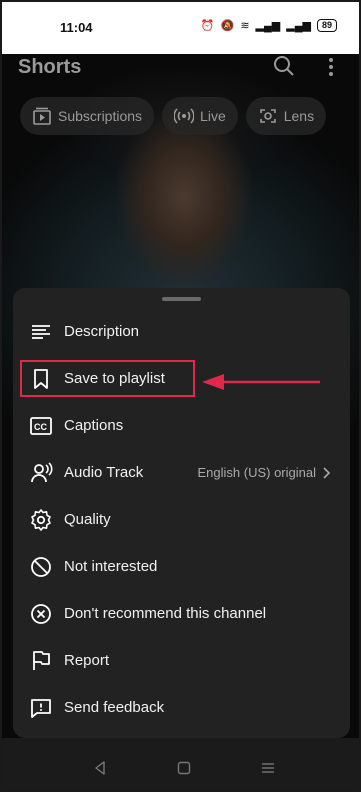  What do you see at coordinates (207, 26) in the screenshot?
I see `alarm-icon: ⏰` at bounding box center [207, 26].